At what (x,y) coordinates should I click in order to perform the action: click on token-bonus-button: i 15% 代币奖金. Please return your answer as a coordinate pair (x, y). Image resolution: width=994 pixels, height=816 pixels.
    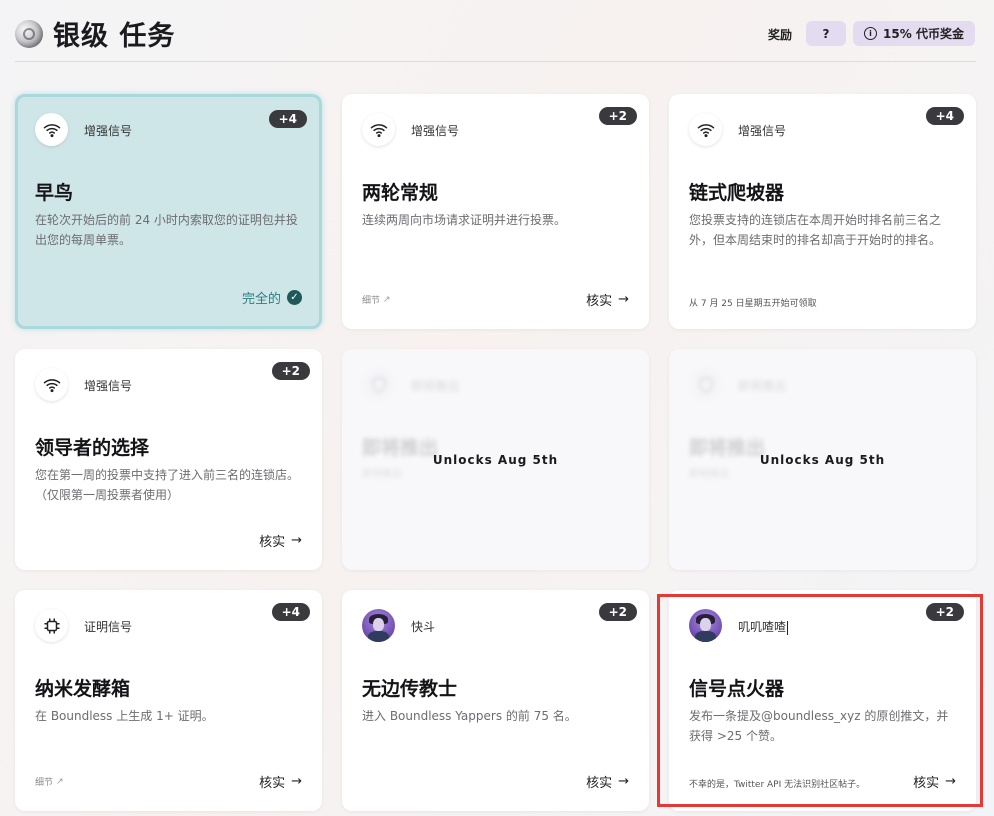
    Looking at the image, I should click on (914, 33).